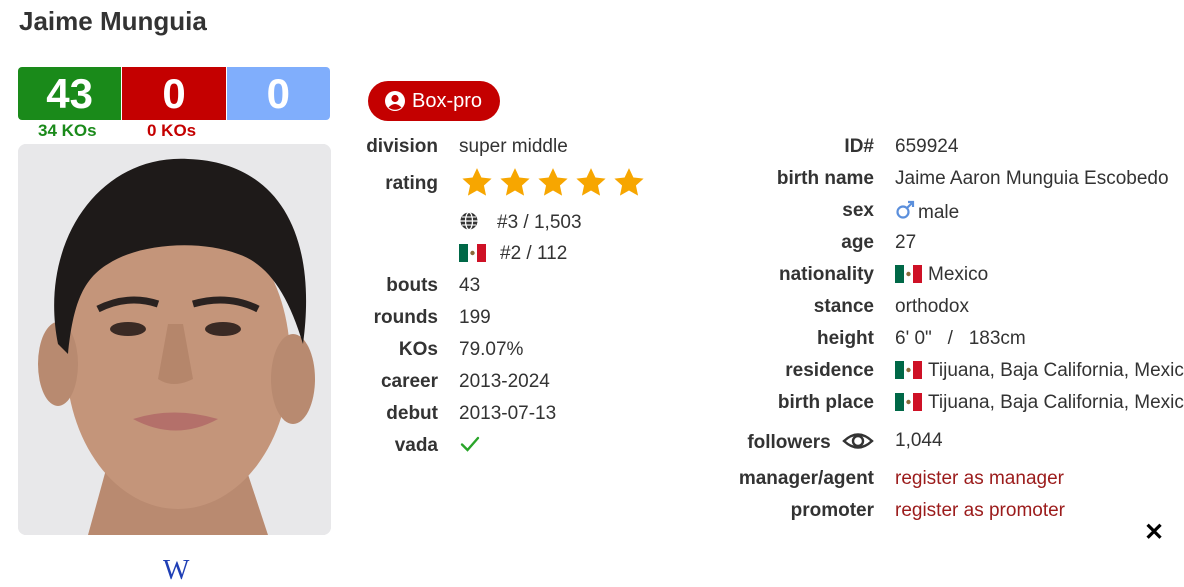 Image resolution: width=1184 pixels, height=587 pixels. I want to click on rating-stars, so click(553, 183).